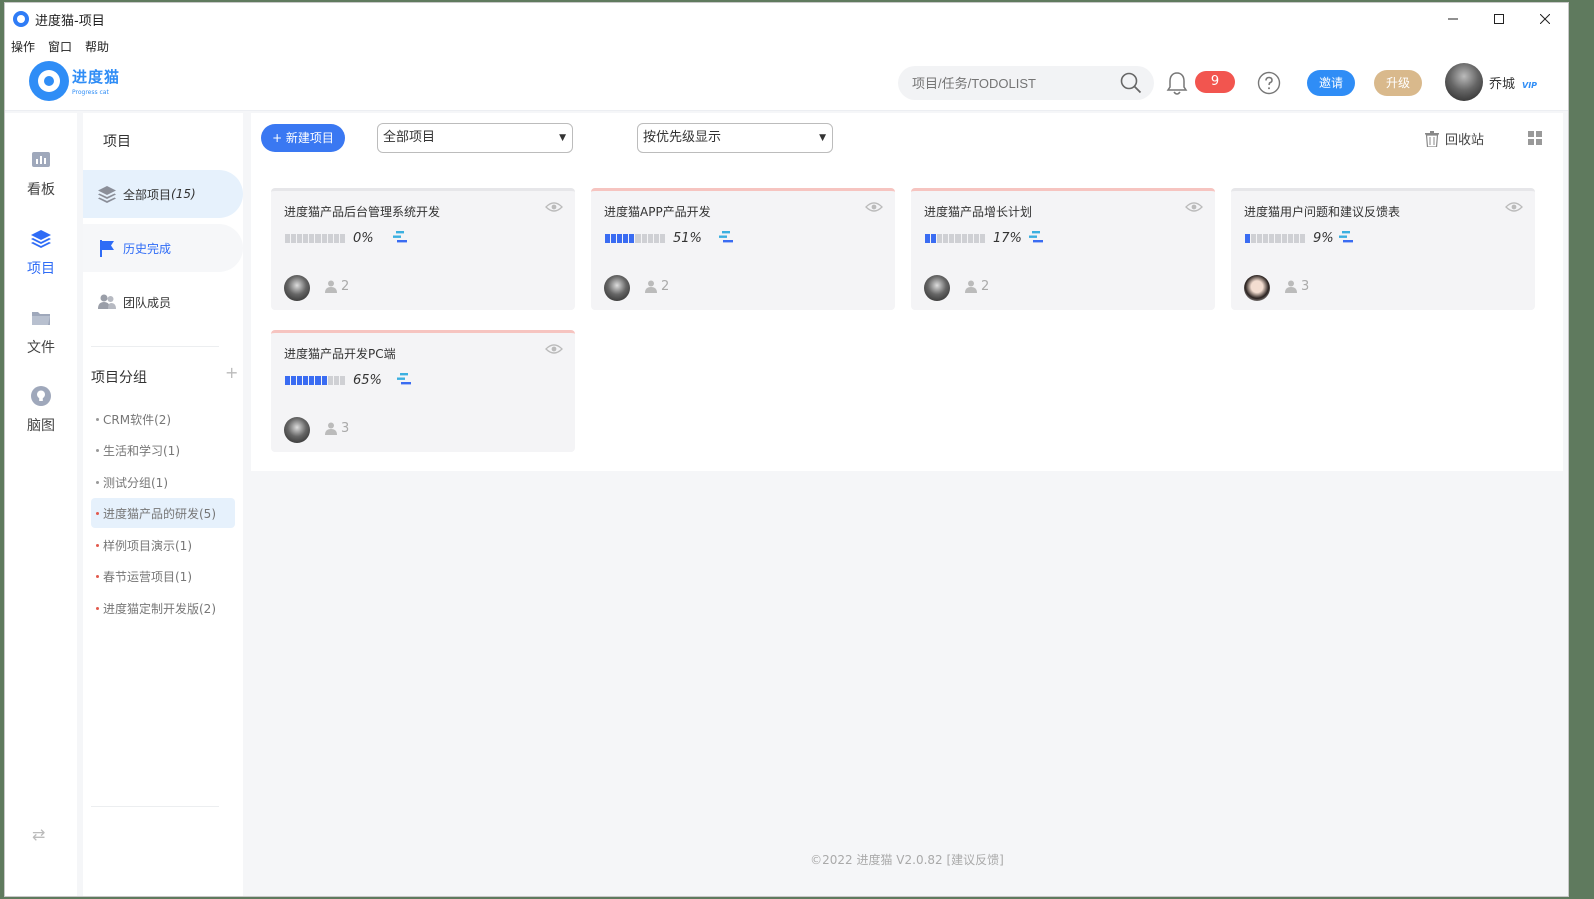 This screenshot has height=899, width=1594. Describe the element at coordinates (41, 332) in the screenshot. I see `rail-item-files: 文件` at that location.